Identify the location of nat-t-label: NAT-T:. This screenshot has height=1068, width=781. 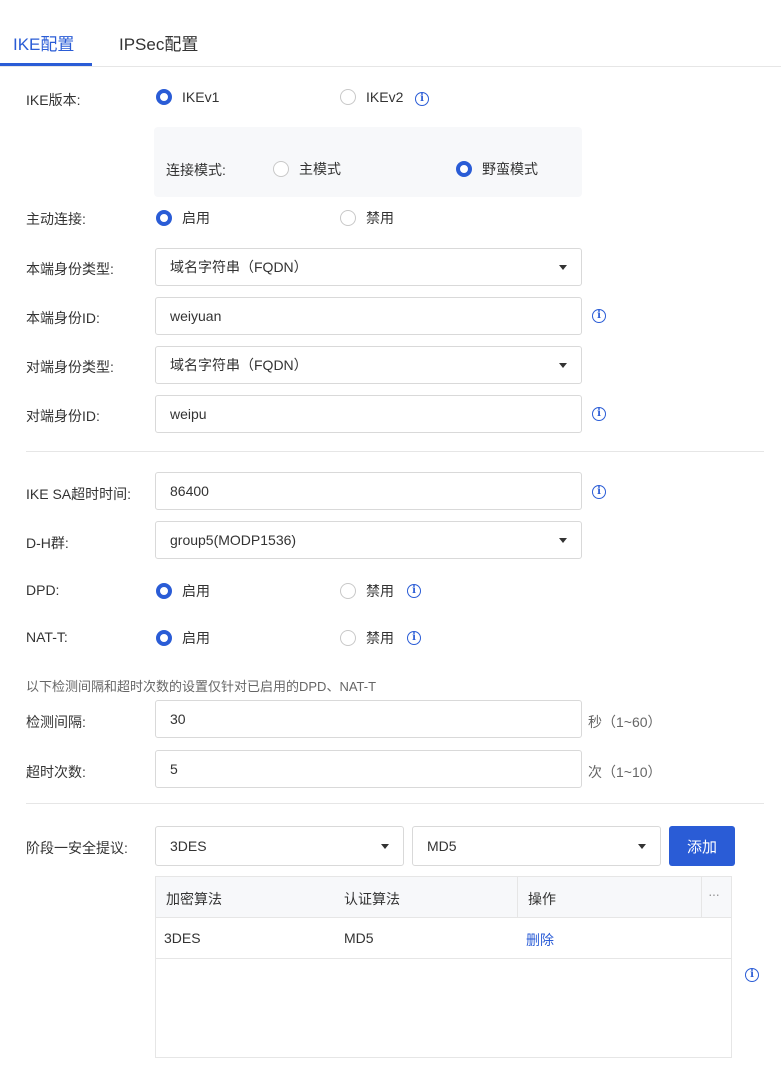
(47, 637).